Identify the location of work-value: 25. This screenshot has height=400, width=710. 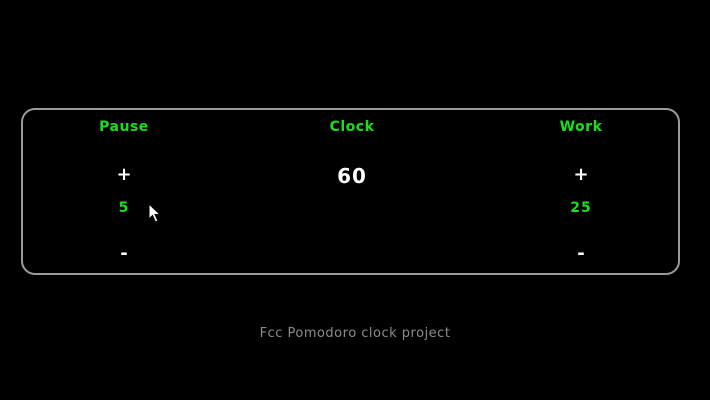
(581, 208).